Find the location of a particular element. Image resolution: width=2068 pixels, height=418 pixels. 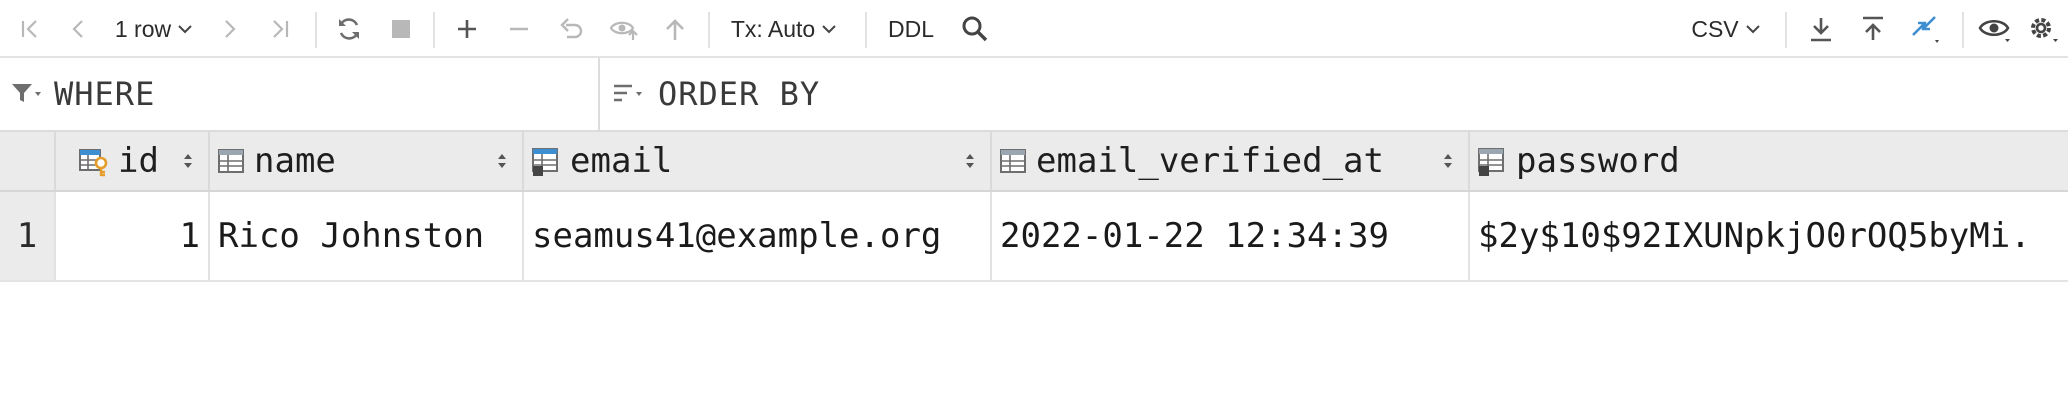

undo-icon is located at coordinates (571, 28).